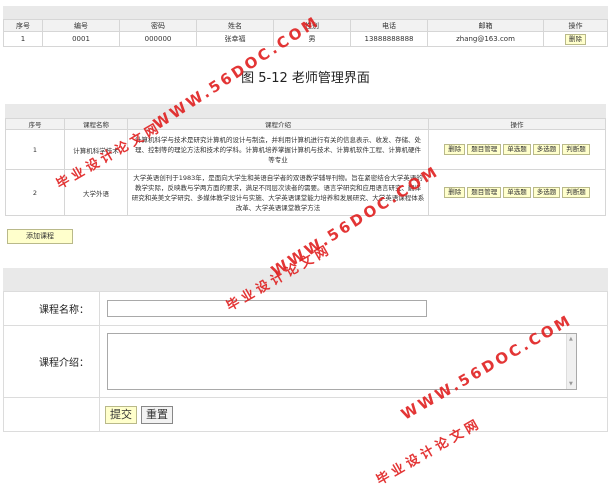  I want to click on add-course-button: 添加课程, so click(40, 236).